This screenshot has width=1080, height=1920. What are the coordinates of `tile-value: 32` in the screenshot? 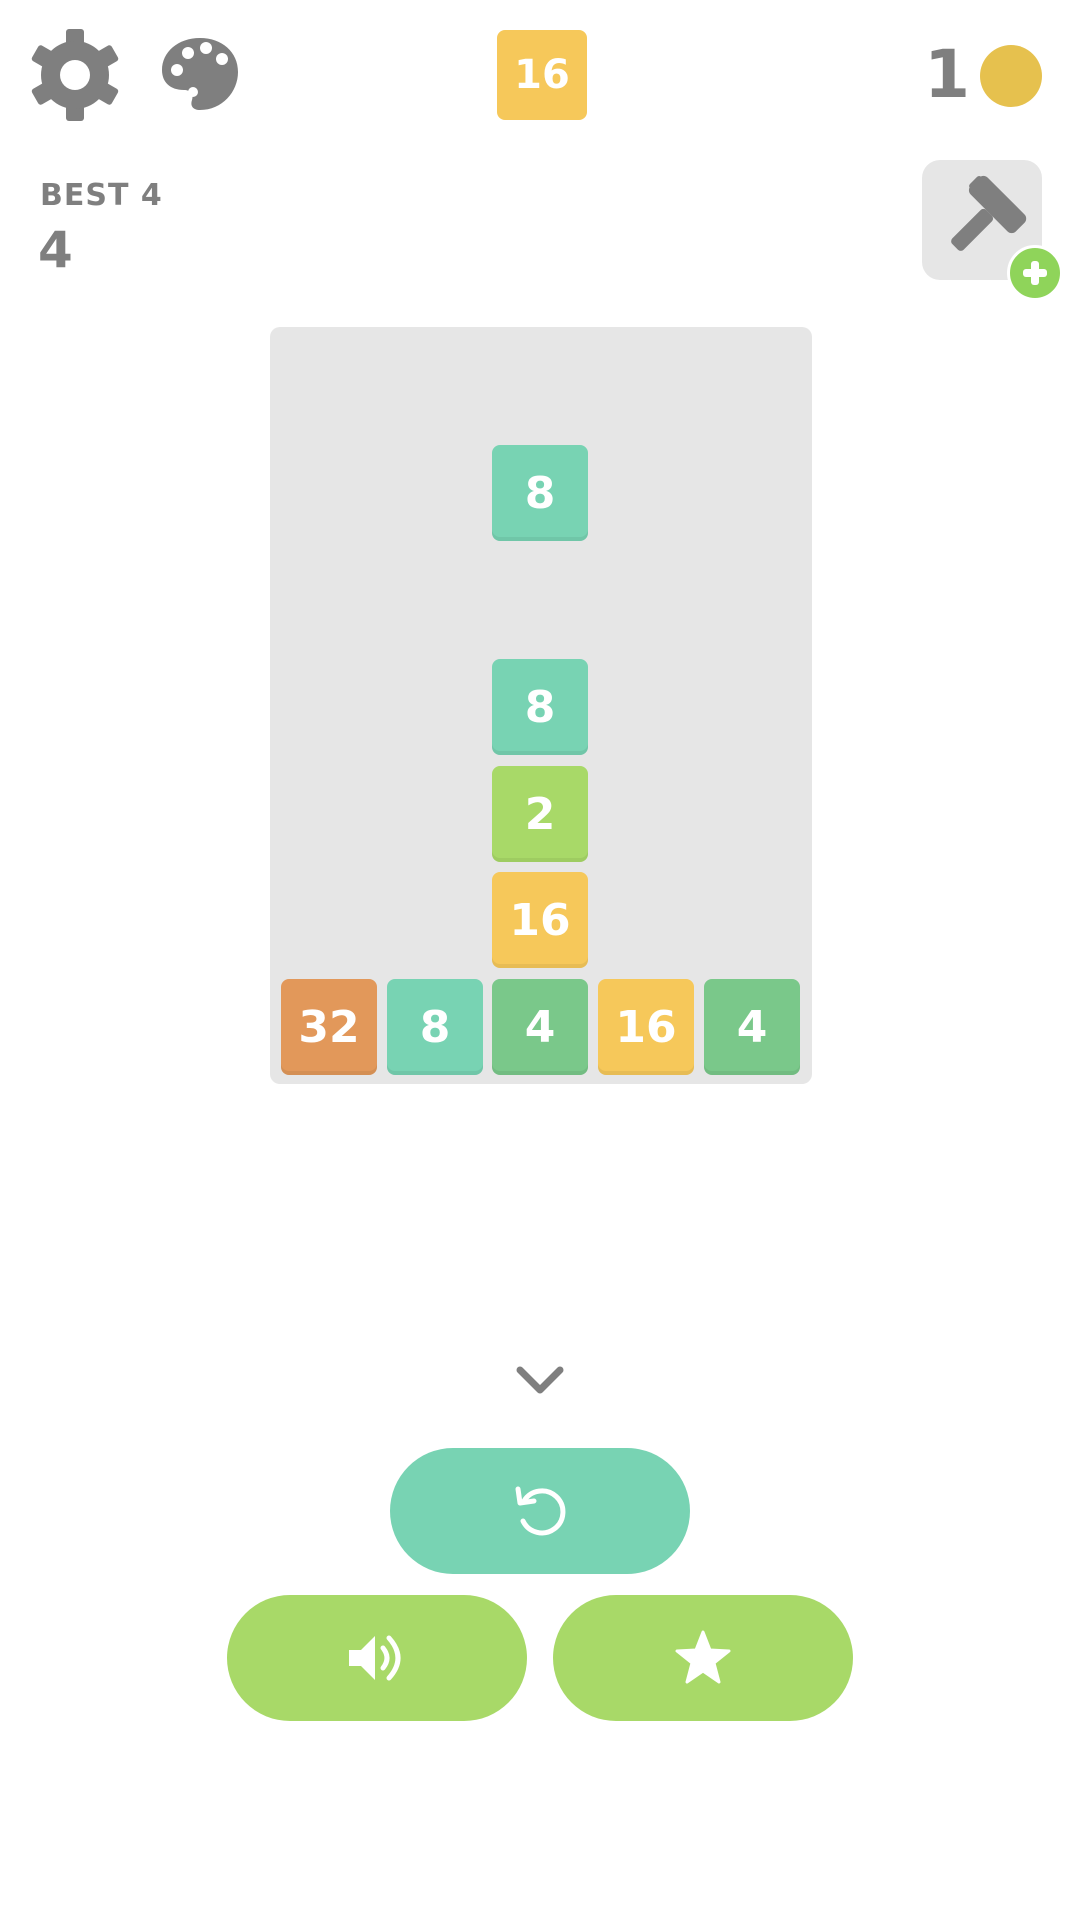 It's located at (329, 1027).